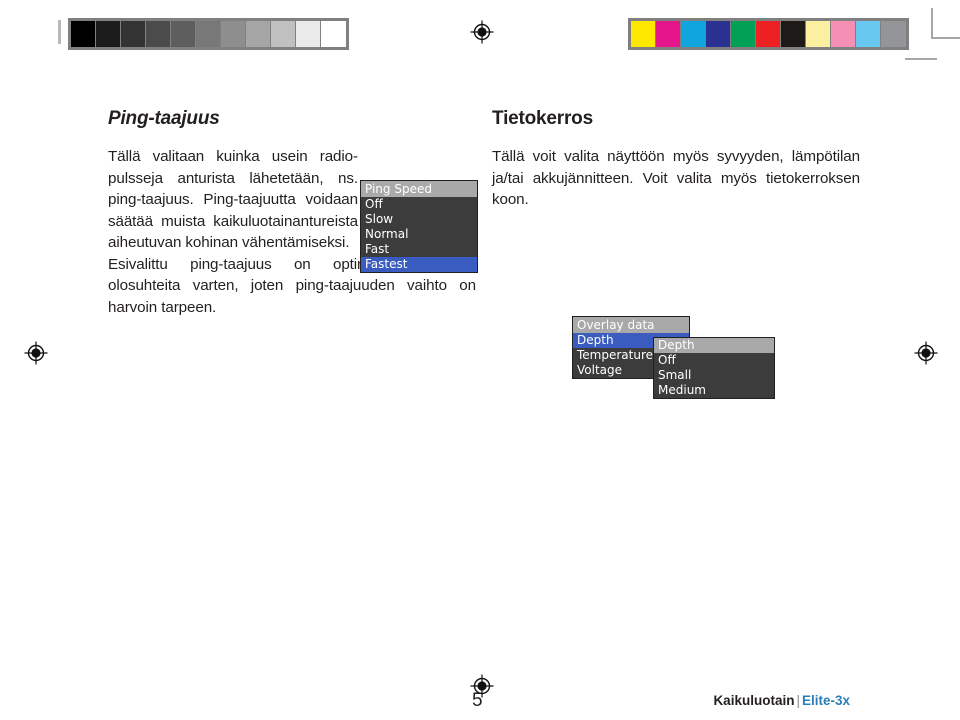 The image size is (960, 720). I want to click on ping-speed-option-fastest: Fastest, so click(419, 264).